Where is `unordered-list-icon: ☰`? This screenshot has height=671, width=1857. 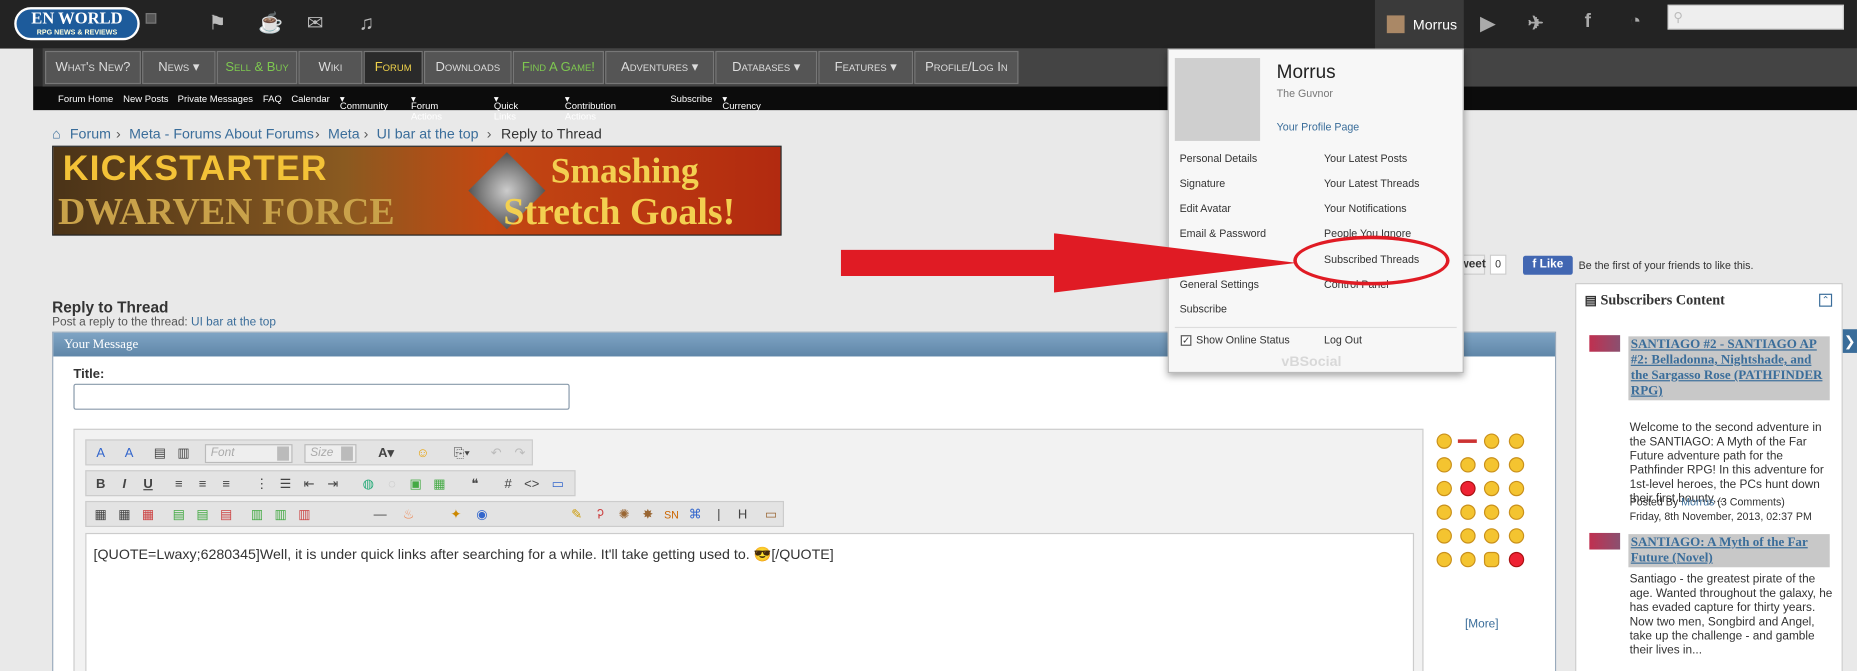 unordered-list-icon: ☰ is located at coordinates (285, 484).